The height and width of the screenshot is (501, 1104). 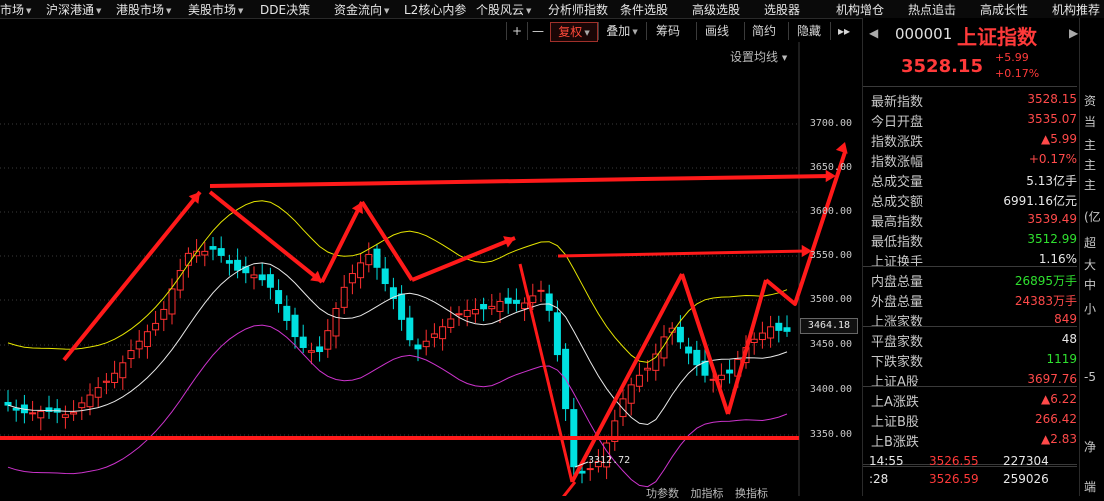 I want to click on side-tab-label: 小, so click(x=1090, y=308).